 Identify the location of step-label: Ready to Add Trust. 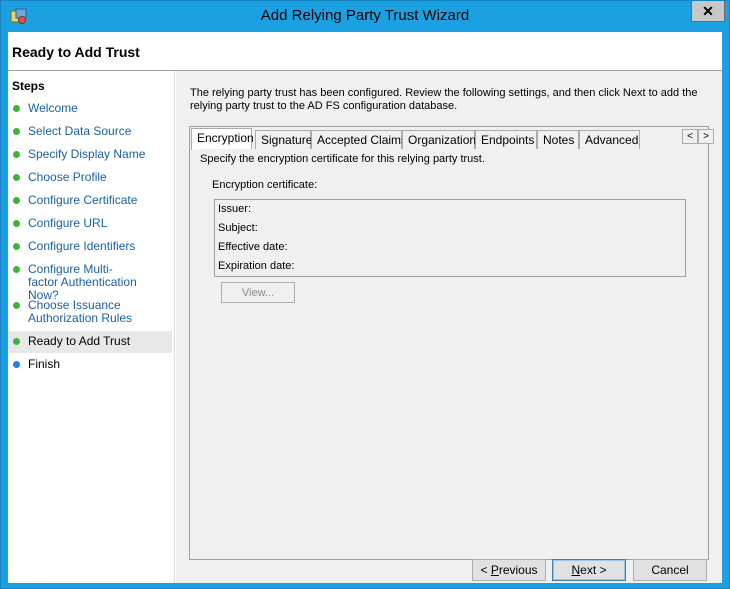
(79, 341).